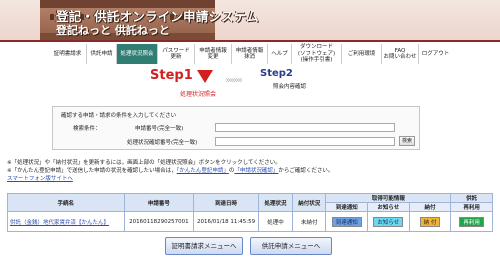 This screenshot has width=500, height=277. Describe the element at coordinates (388, 221) in the screenshot. I see `notification-button: お知らせ` at that location.